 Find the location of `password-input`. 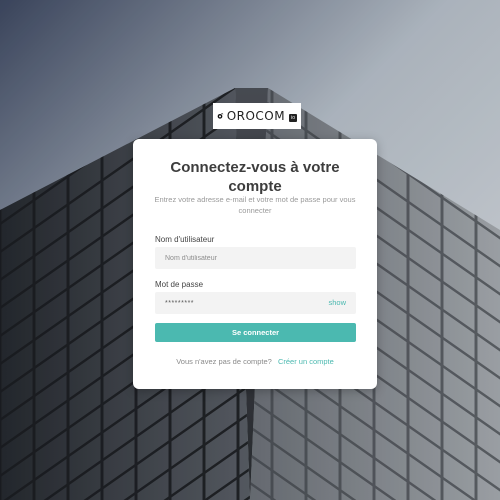

password-input is located at coordinates (255, 303).